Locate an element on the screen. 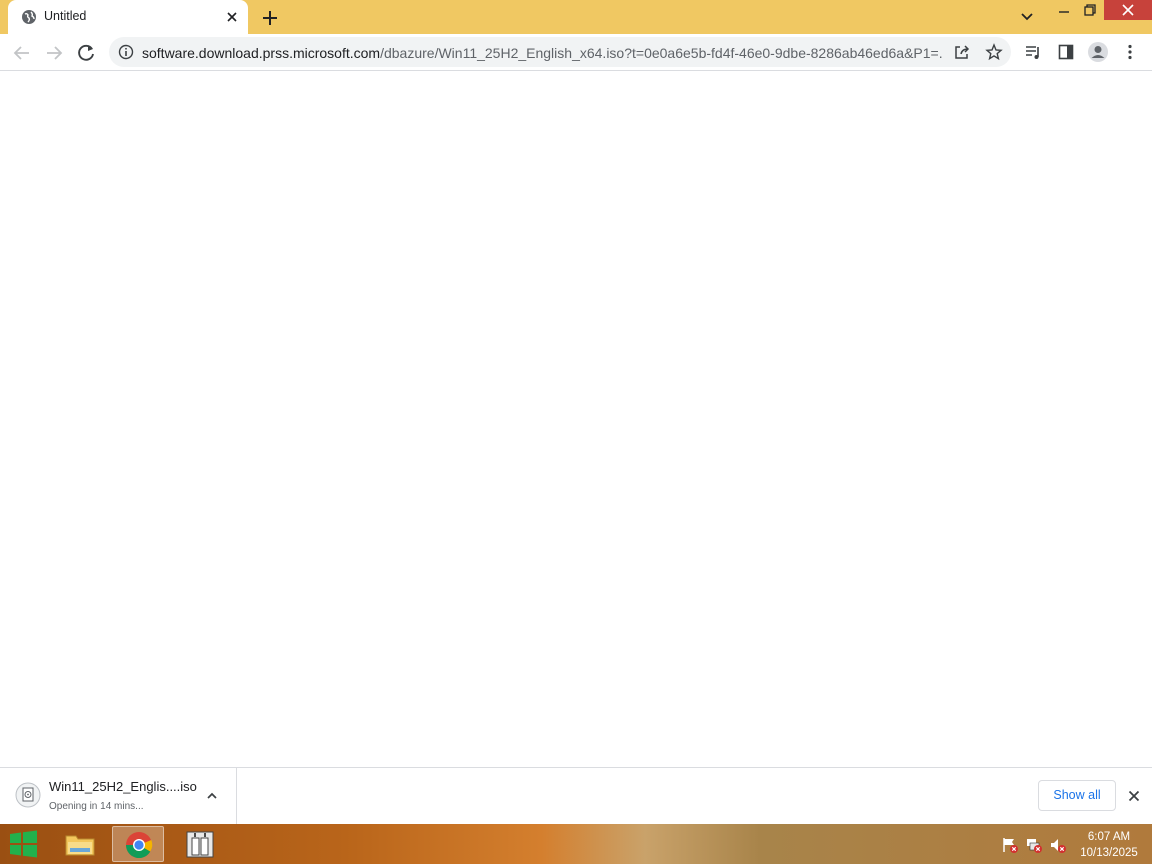  window-close-button is located at coordinates (1128, 10).